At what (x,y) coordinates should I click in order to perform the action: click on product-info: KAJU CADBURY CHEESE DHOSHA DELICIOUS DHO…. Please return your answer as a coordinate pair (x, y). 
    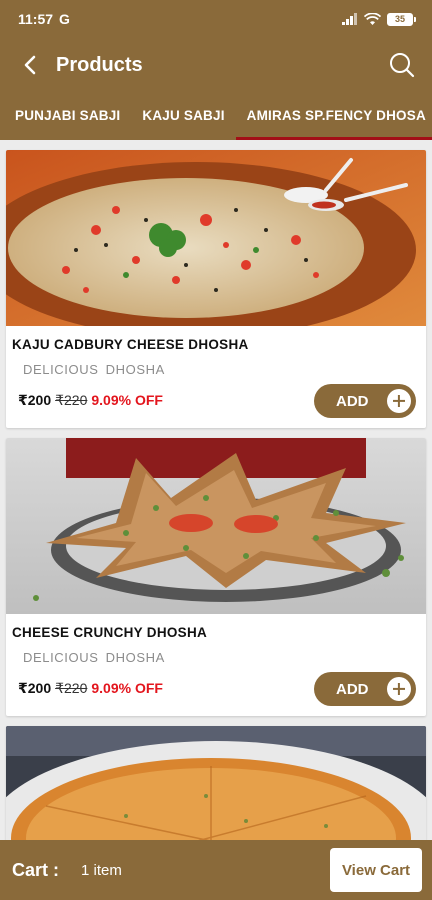
    Looking at the image, I should click on (216, 377).